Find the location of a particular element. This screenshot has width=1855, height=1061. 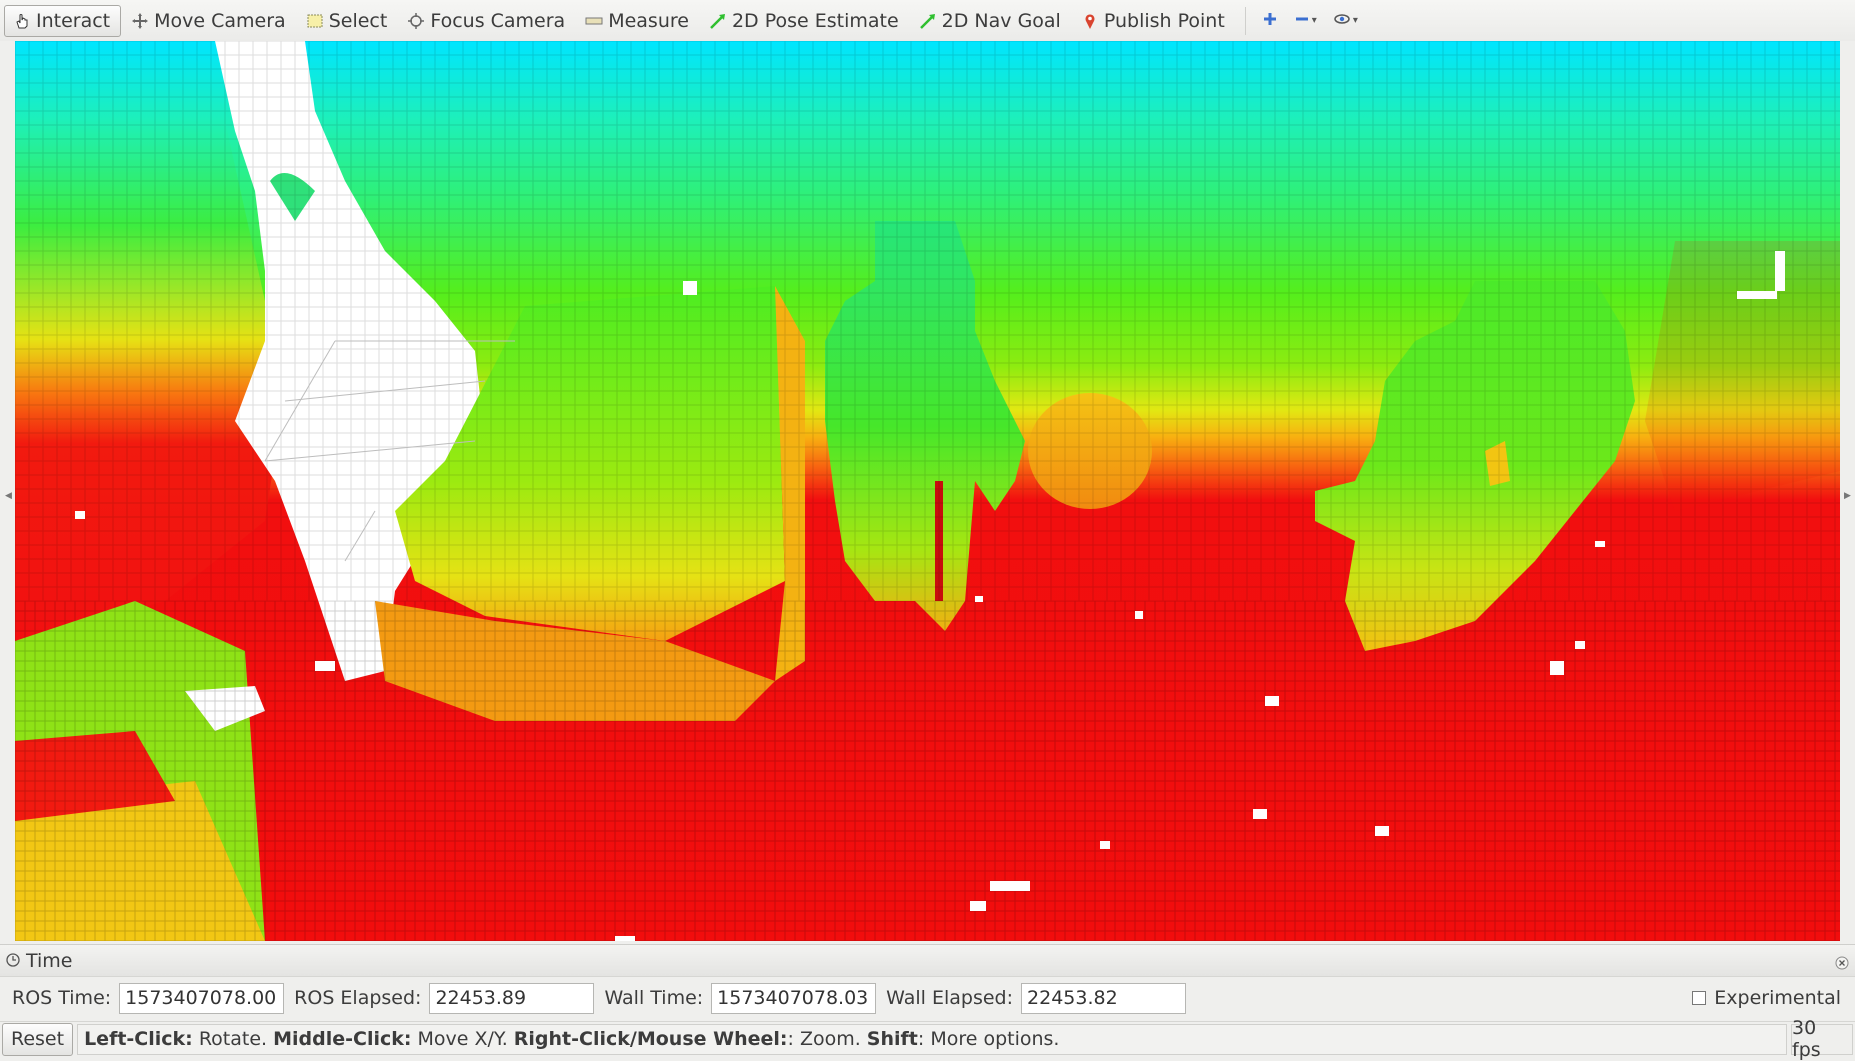

tool-2d-pose-estimate: 2D Pose Estimate is located at coordinates (805, 21).